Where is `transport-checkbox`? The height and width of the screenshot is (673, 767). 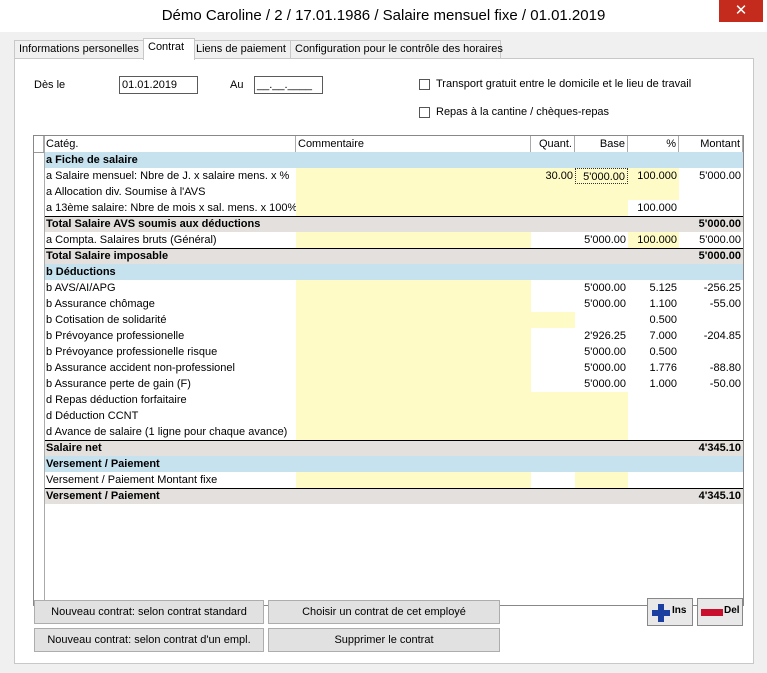 transport-checkbox is located at coordinates (424, 84).